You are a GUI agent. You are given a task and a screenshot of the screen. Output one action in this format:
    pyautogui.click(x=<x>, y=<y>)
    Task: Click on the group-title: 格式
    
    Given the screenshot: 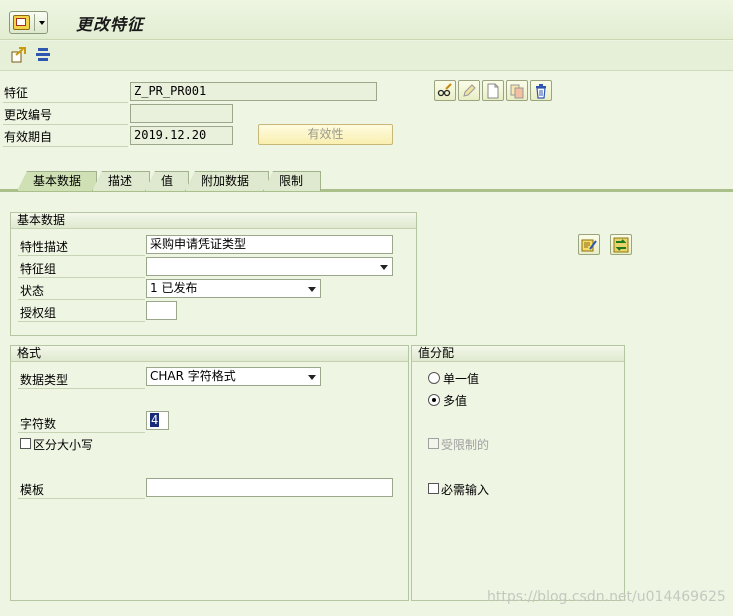 What is the action you would take?
    pyautogui.click(x=209, y=354)
    